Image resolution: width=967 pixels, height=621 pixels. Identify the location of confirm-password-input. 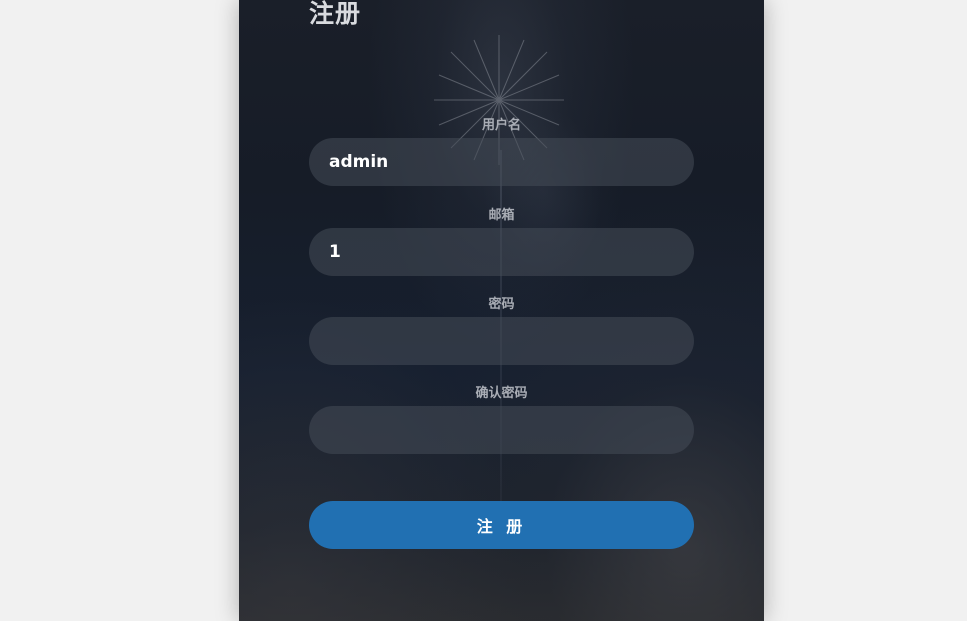
(501, 430).